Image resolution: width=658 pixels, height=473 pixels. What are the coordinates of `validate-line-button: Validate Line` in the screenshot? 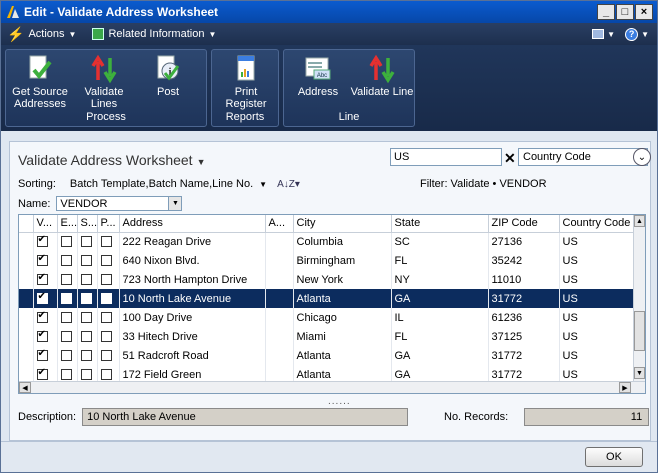 It's located at (382, 76).